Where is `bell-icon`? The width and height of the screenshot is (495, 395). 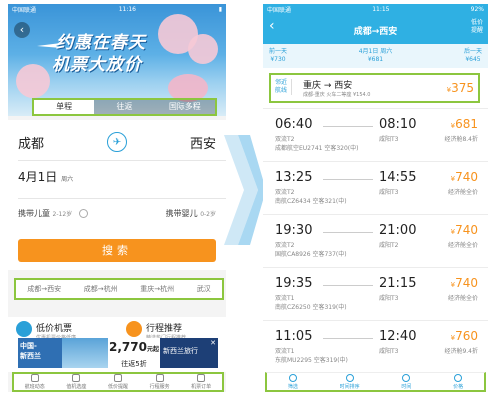
bell-icon is located at coordinates (117, 378).